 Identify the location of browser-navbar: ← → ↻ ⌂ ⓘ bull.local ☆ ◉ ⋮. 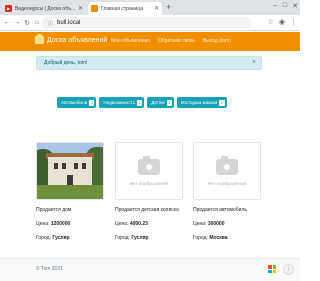
(150, 23).